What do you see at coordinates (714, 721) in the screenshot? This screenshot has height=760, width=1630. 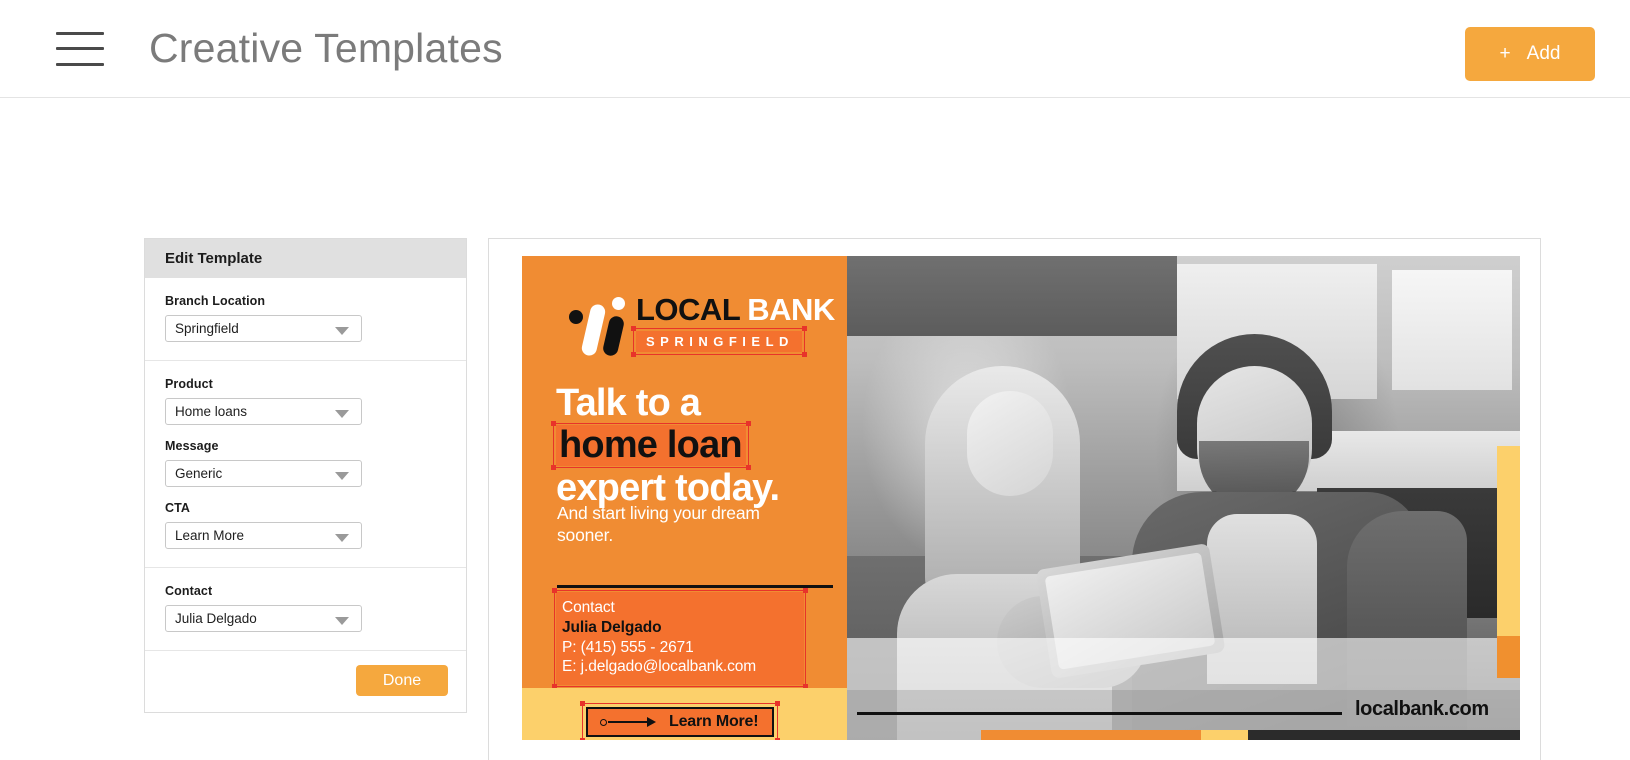 I see `learn-more-label: Learn More!` at bounding box center [714, 721].